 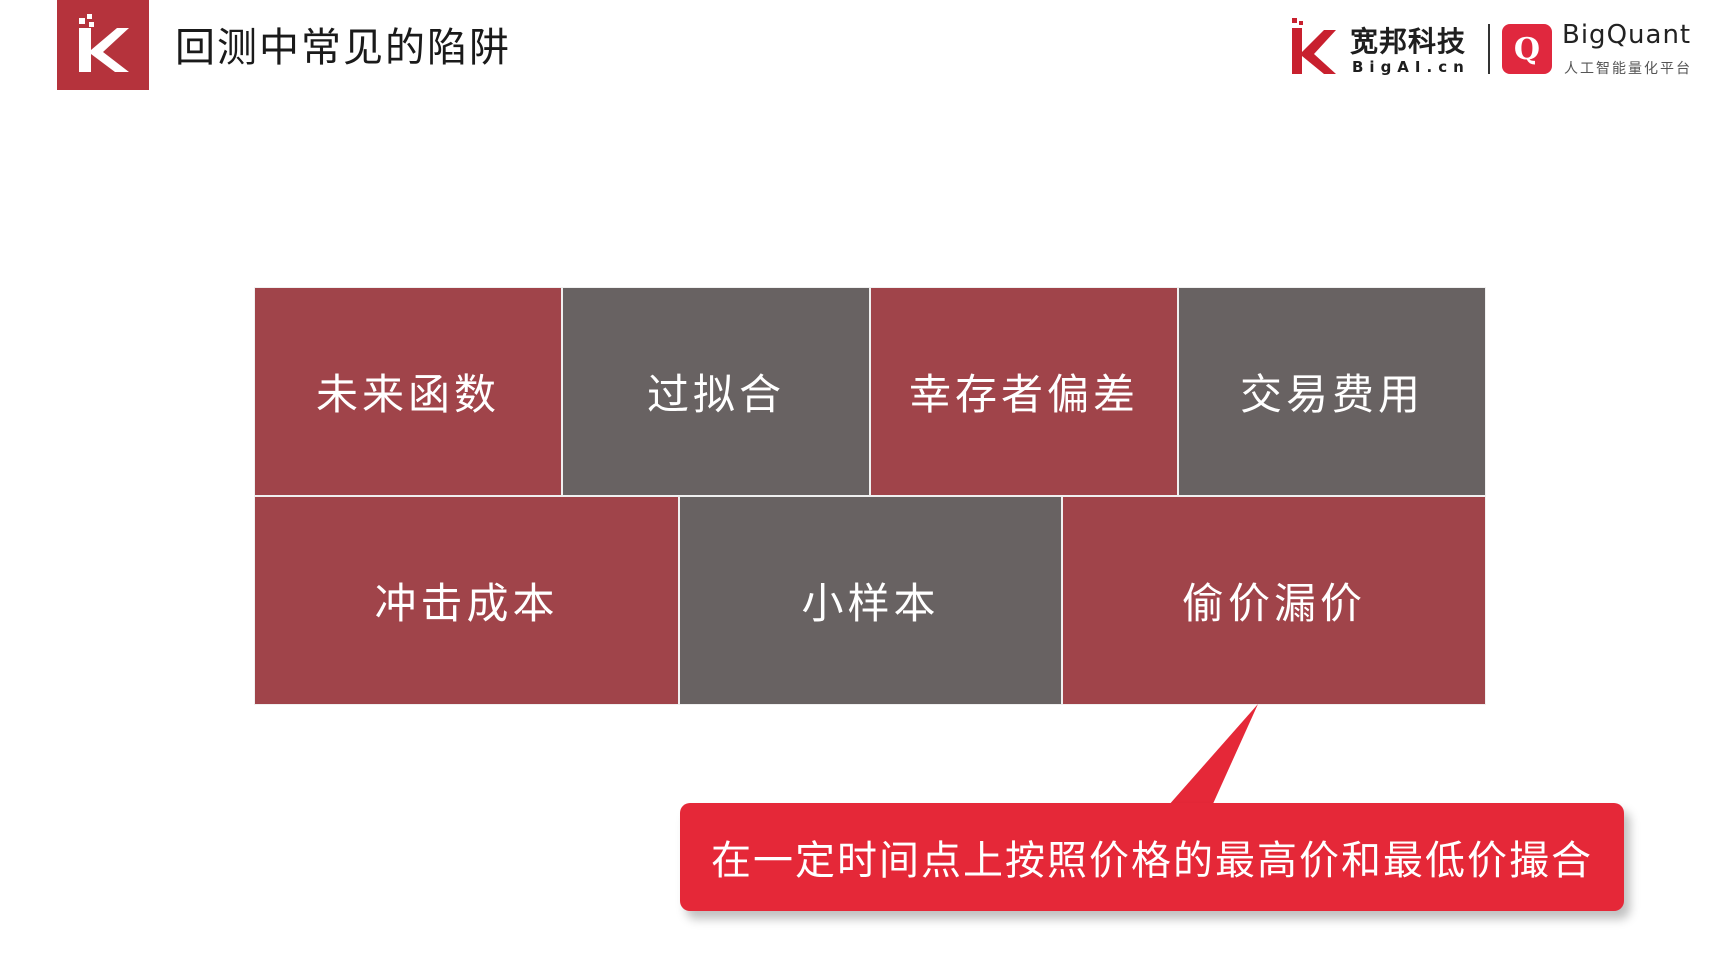 I want to click on brand-domain: BigAI.cn, so click(x=1411, y=67).